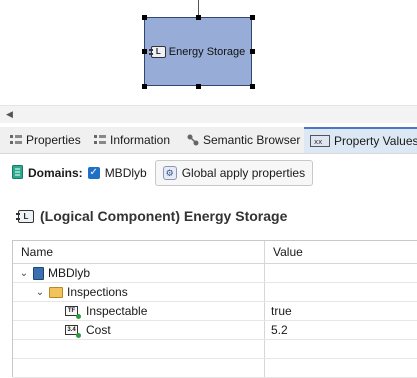 This screenshot has height=378, width=417. I want to click on tab-label: Semantic Browser, so click(252, 140).